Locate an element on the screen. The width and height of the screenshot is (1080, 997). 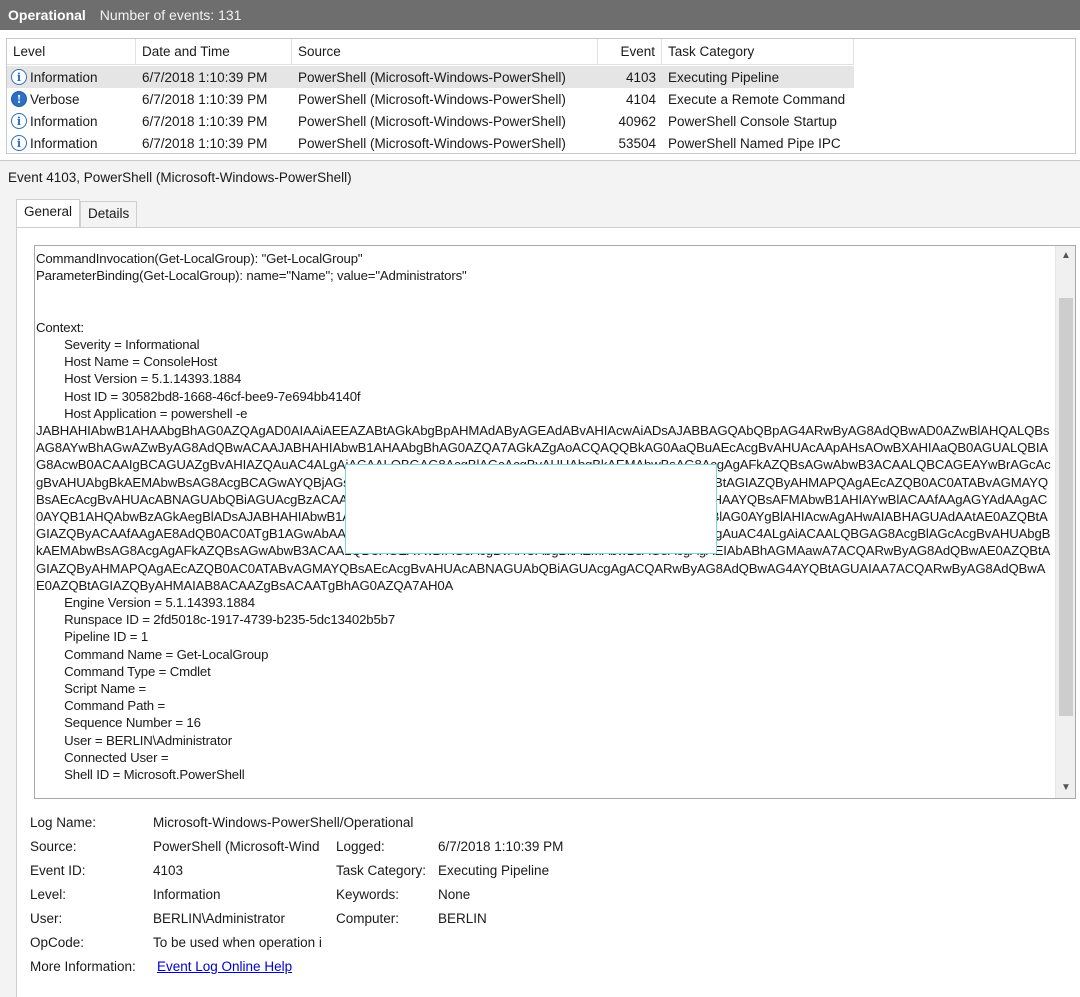
column-header-source: Source is located at coordinates (445, 52).